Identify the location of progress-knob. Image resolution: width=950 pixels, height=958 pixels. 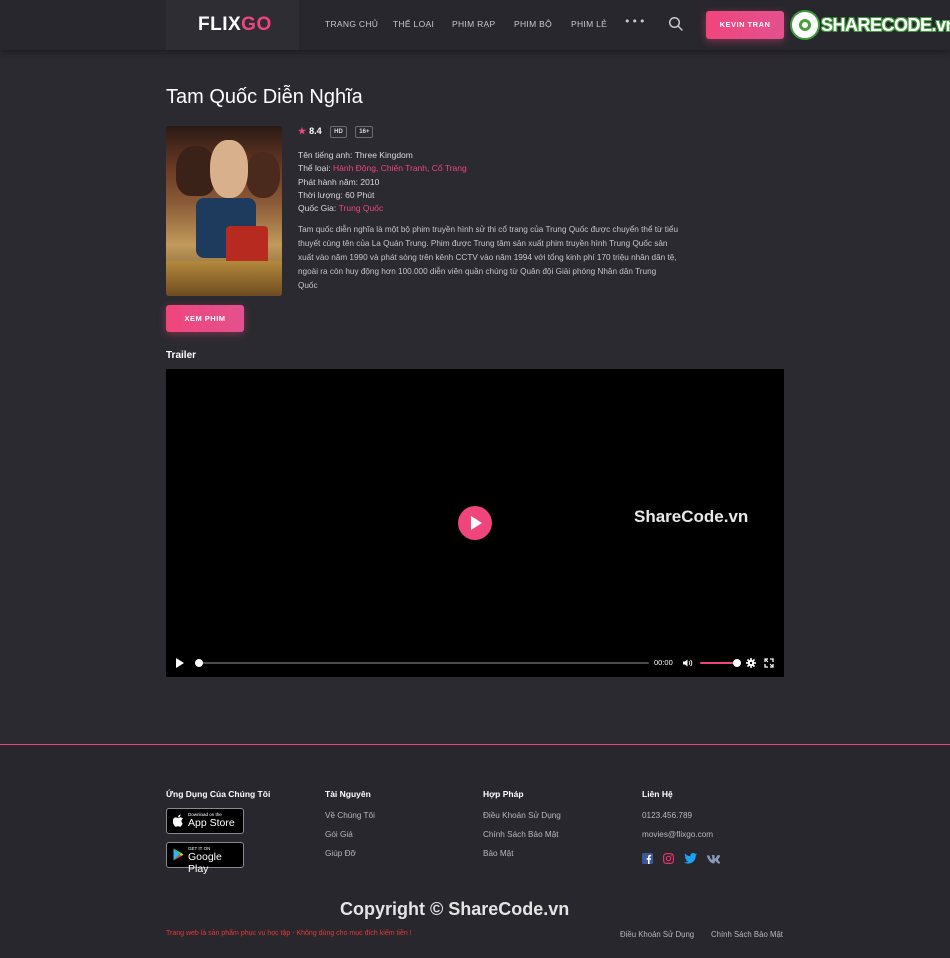
(199, 663).